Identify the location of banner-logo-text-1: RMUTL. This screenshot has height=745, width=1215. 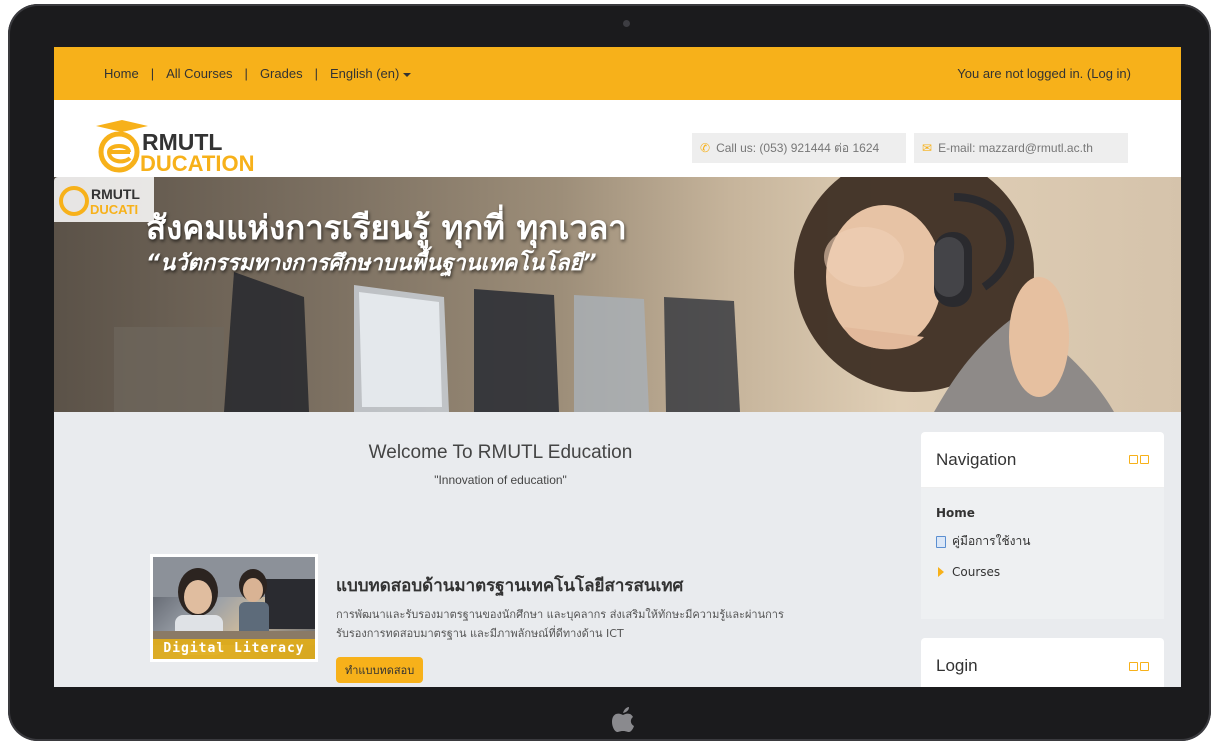
(115, 194).